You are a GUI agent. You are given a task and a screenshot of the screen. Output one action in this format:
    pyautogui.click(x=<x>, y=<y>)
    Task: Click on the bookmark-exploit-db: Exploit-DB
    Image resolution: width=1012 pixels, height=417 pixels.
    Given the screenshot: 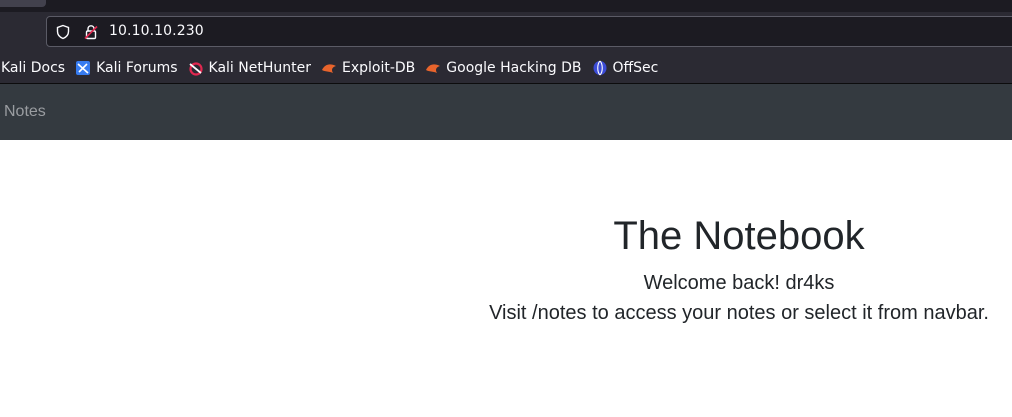 What is the action you would take?
    pyautogui.click(x=368, y=68)
    